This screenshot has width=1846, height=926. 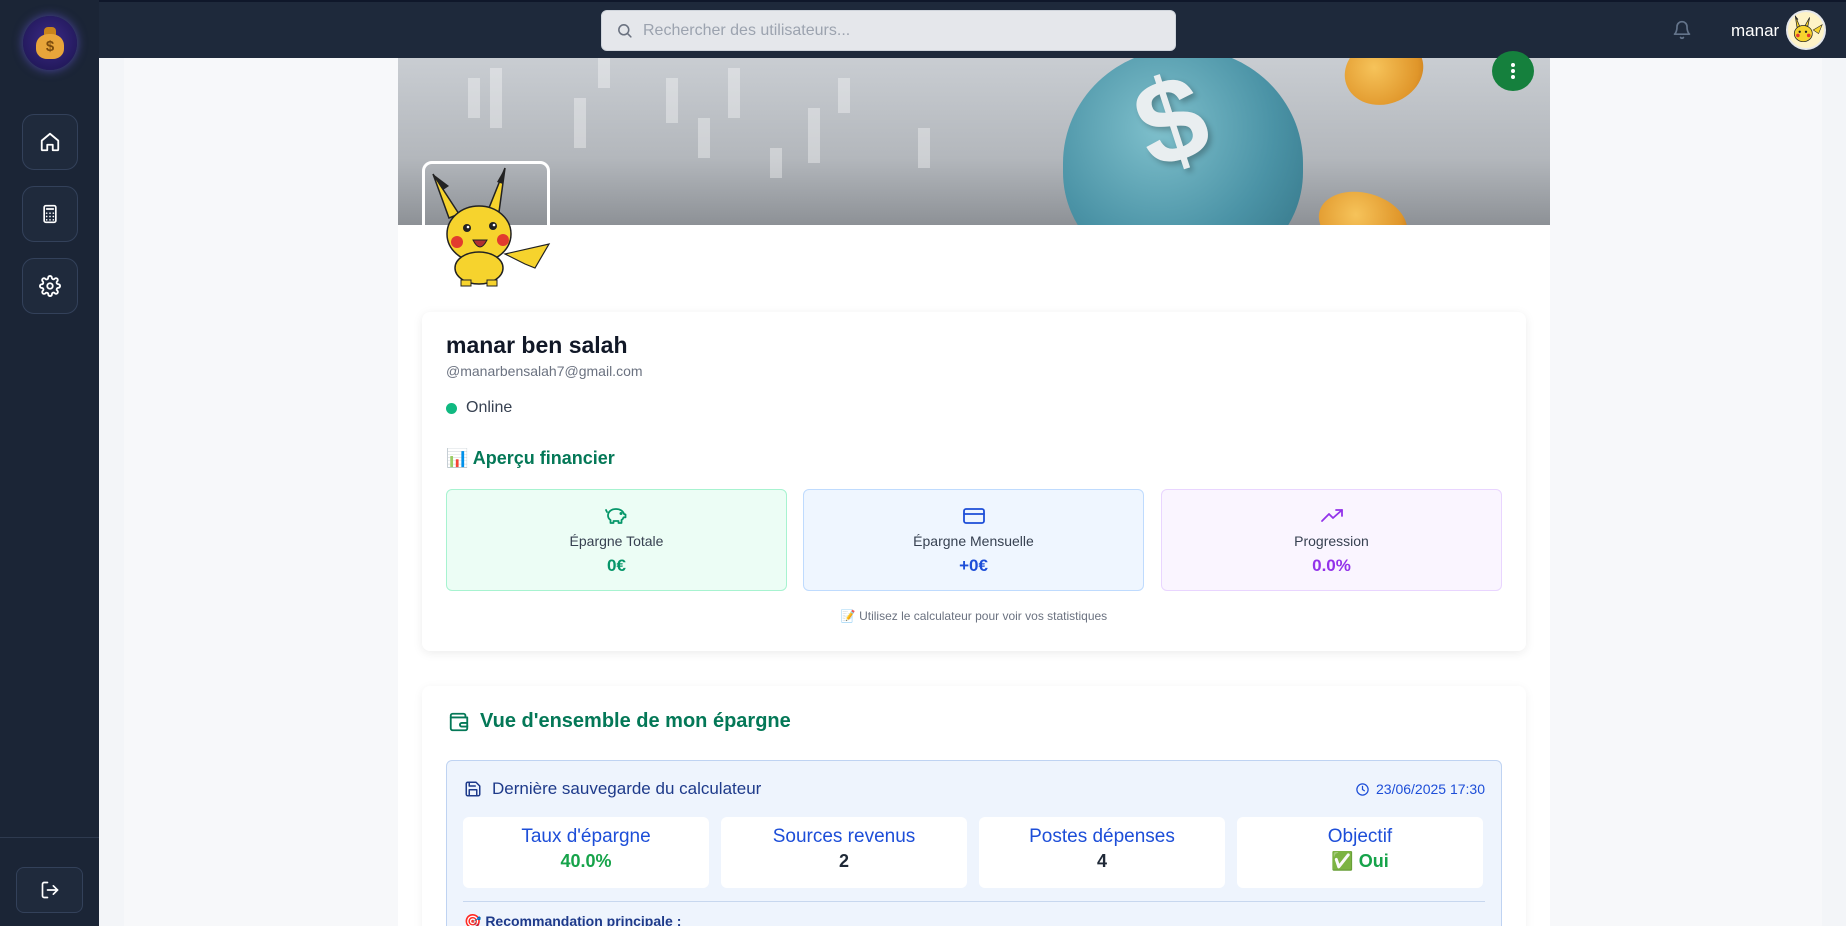 I want to click on search-icon, so click(x=625, y=31).